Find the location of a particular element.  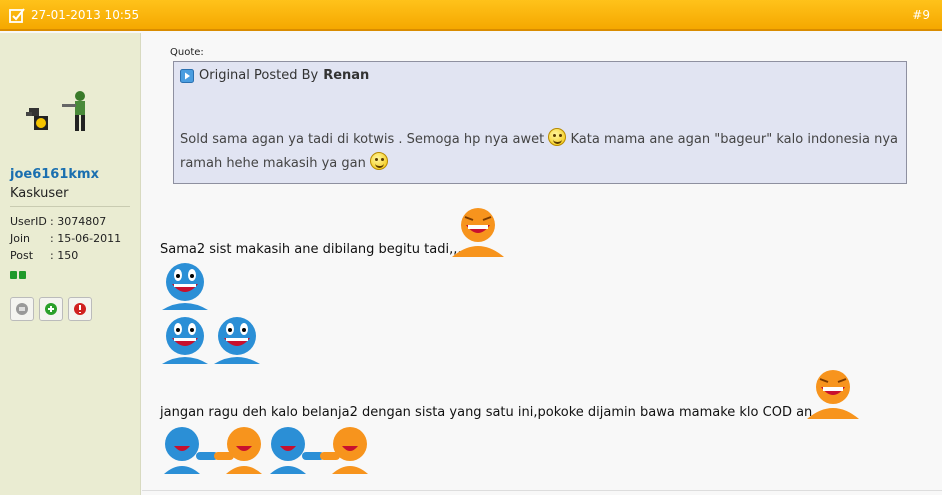

add-rep-icon is located at coordinates (51, 309).